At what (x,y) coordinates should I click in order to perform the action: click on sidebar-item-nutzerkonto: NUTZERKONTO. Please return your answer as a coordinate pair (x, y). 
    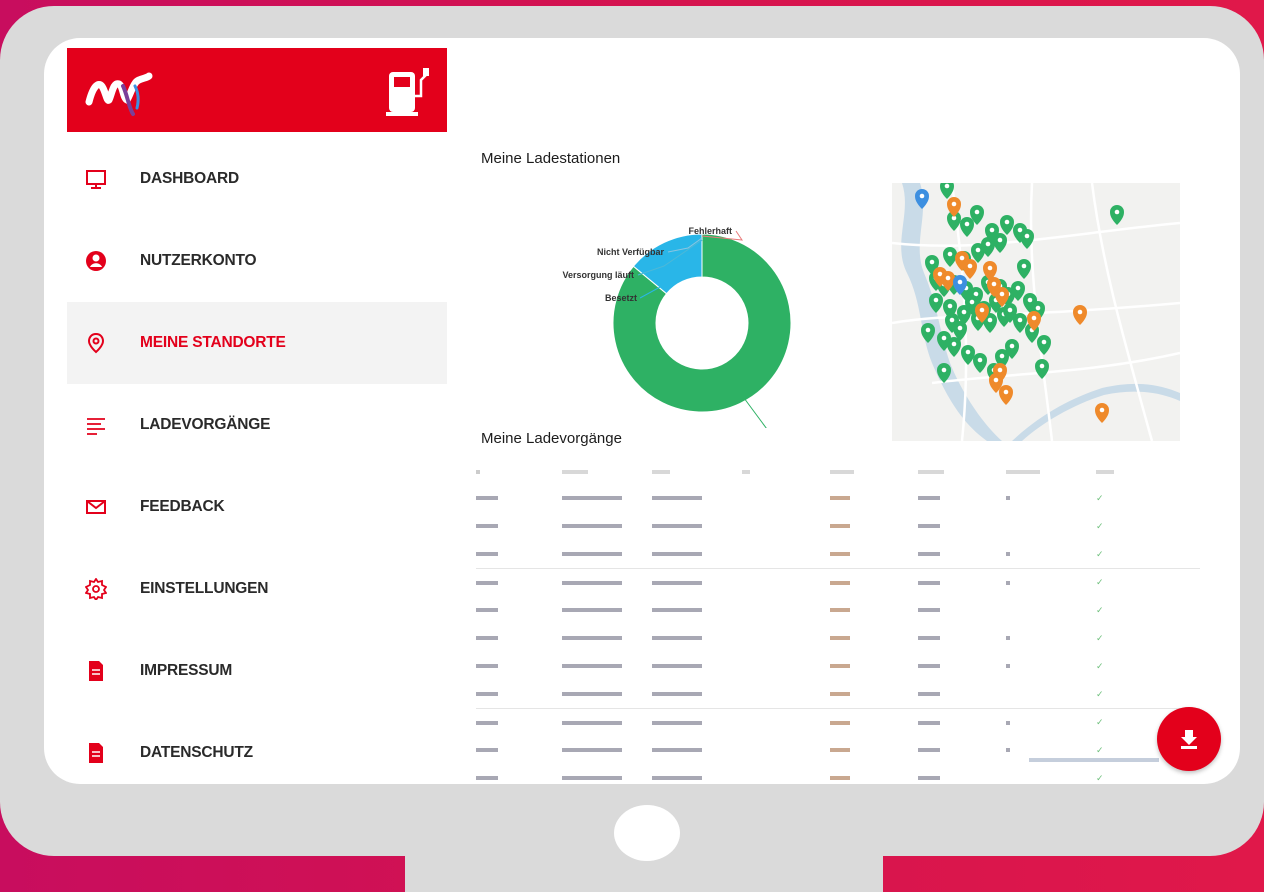
    Looking at the image, I should click on (257, 261).